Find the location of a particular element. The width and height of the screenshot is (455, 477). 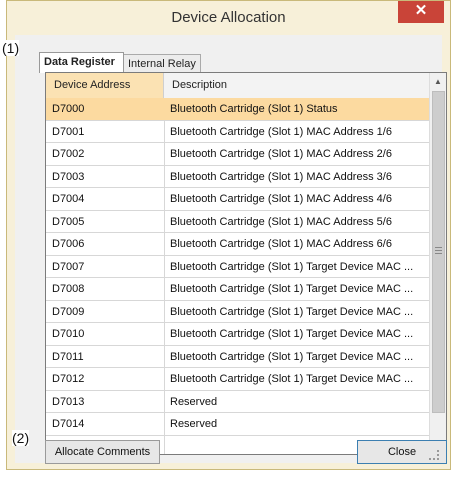

device-address-cell: D7002 is located at coordinates (68, 154).